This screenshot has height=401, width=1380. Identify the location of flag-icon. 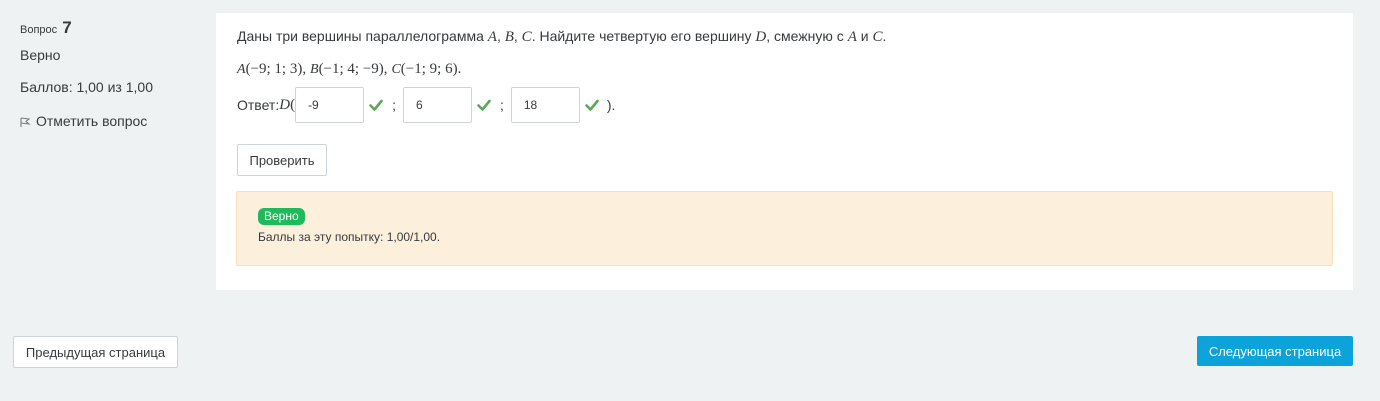
(25, 121).